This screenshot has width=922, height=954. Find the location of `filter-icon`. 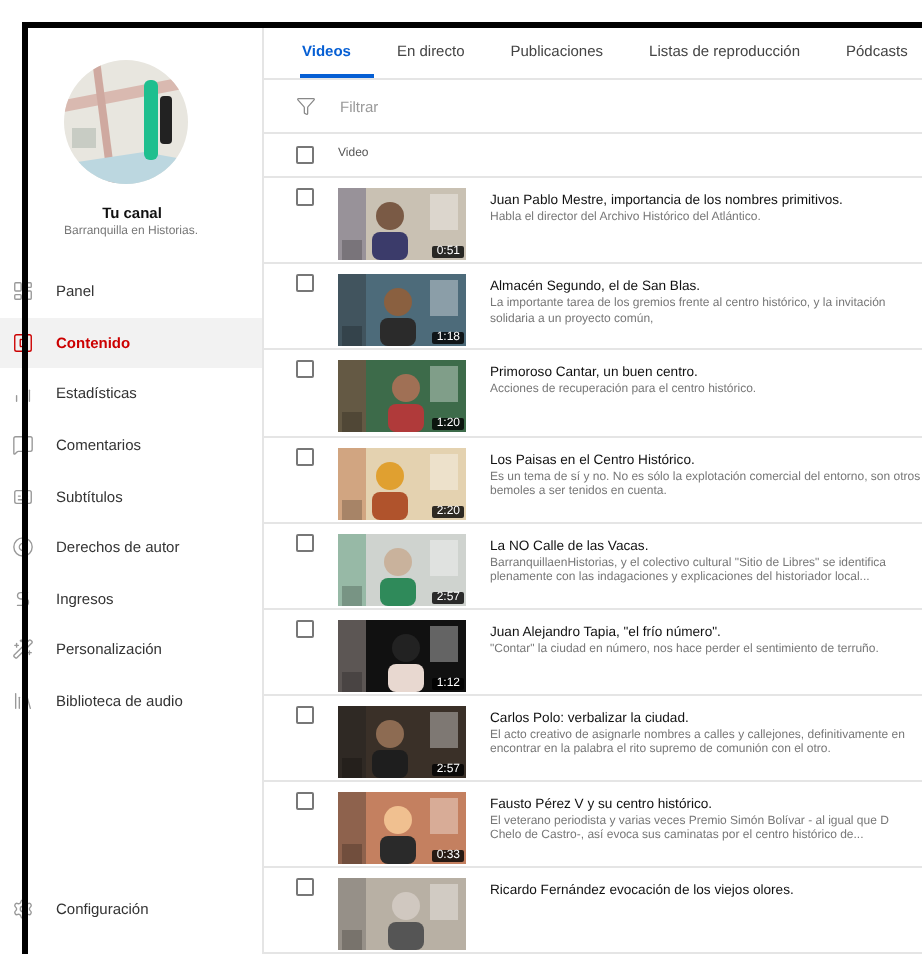

filter-icon is located at coordinates (306, 106).